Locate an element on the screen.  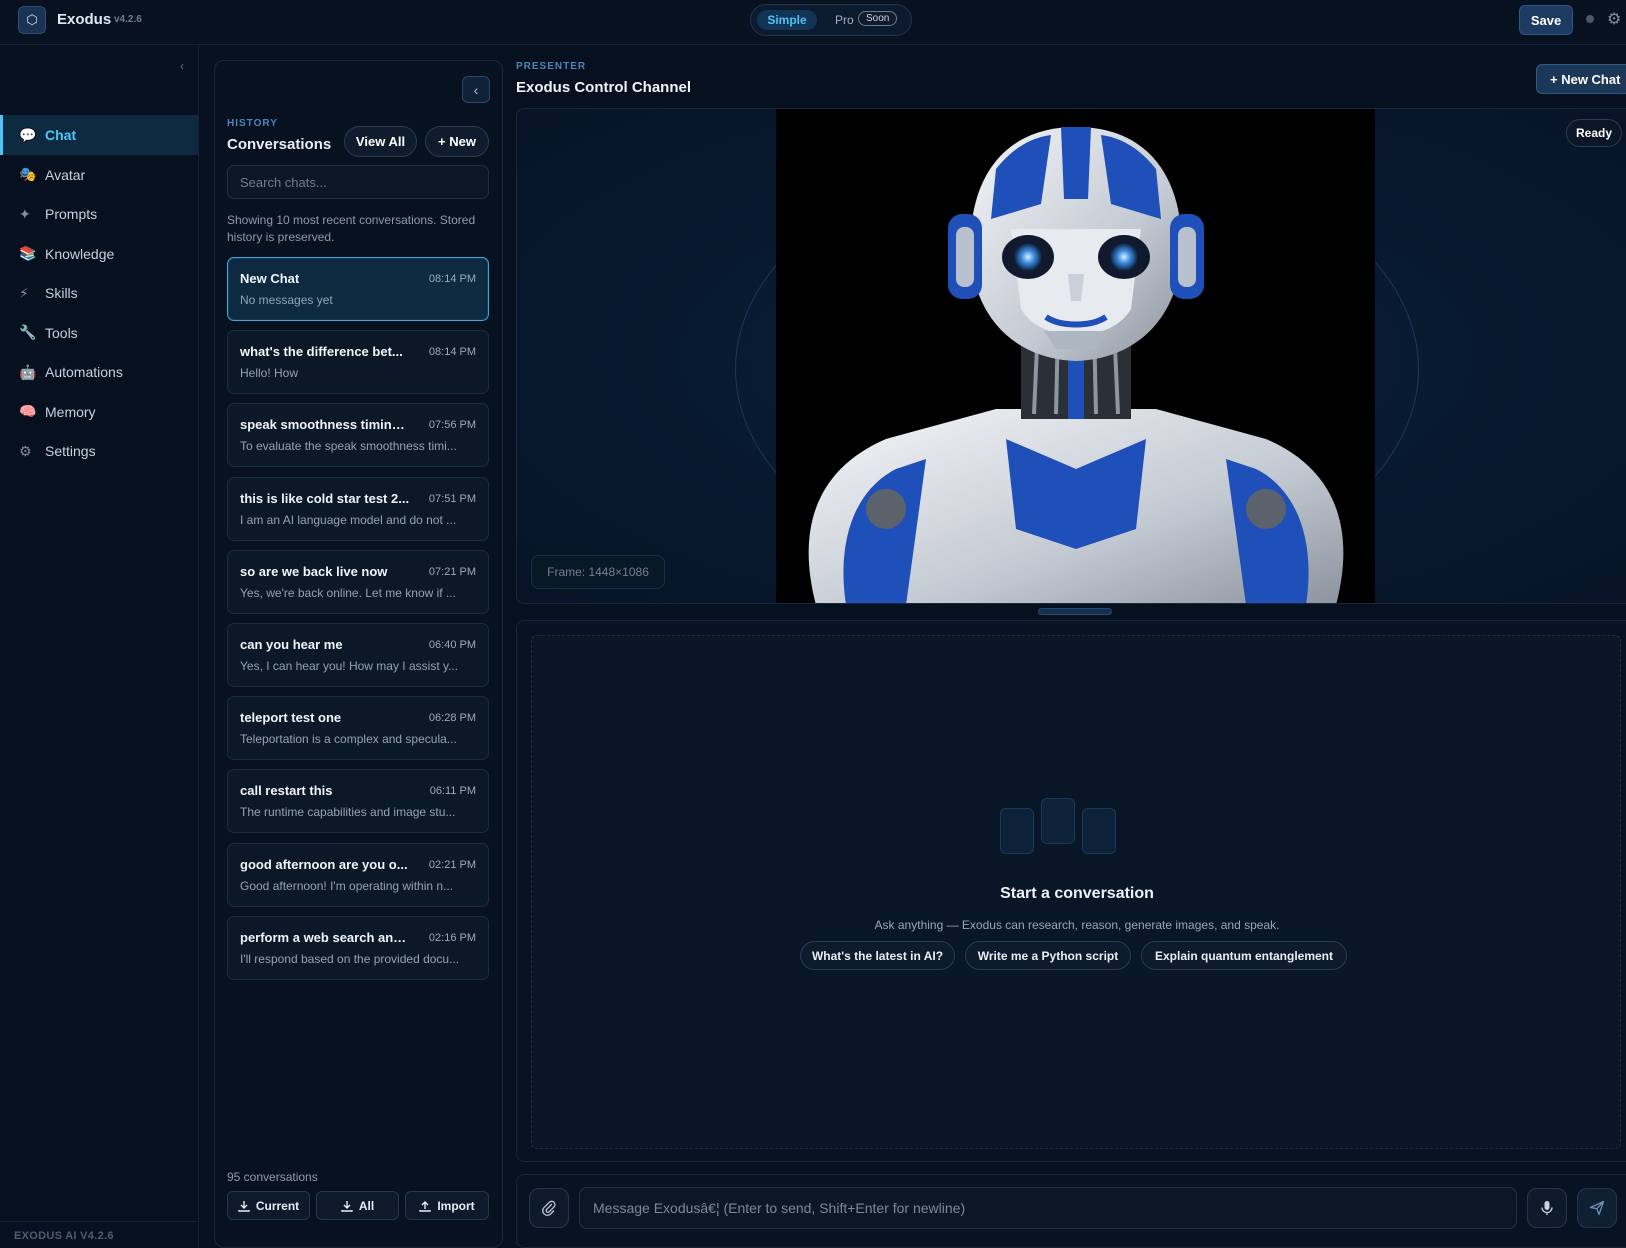
app-name: Exodus is located at coordinates (84, 19).